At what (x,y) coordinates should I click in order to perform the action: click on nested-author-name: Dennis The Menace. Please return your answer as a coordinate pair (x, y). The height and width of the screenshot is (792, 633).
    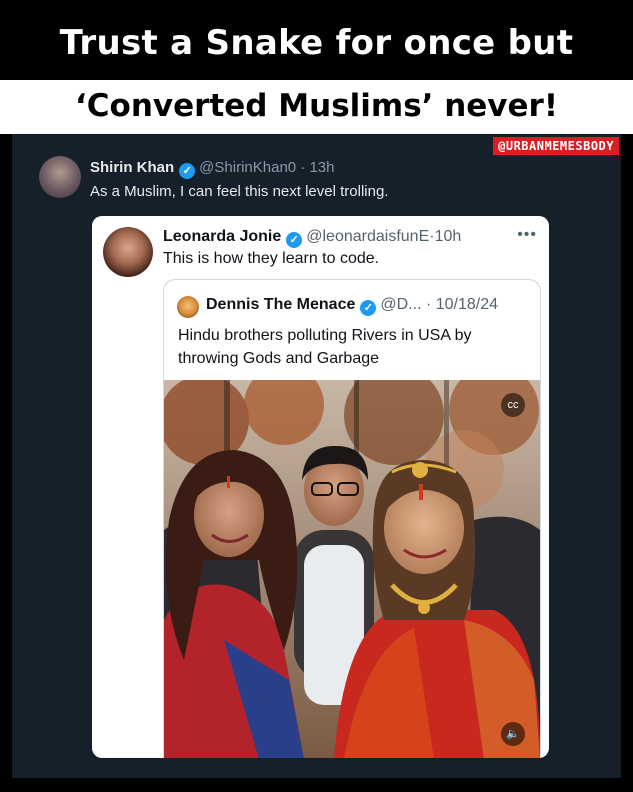
    Looking at the image, I should click on (280, 304).